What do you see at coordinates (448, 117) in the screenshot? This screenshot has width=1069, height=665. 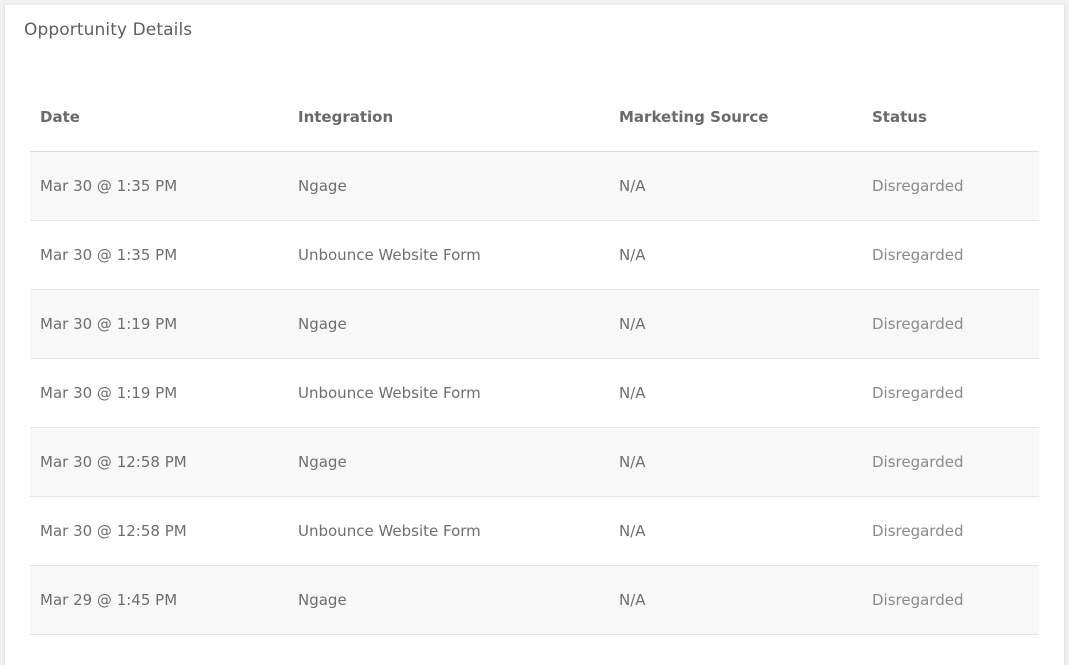 I see `column-header-integration: Integration` at bounding box center [448, 117].